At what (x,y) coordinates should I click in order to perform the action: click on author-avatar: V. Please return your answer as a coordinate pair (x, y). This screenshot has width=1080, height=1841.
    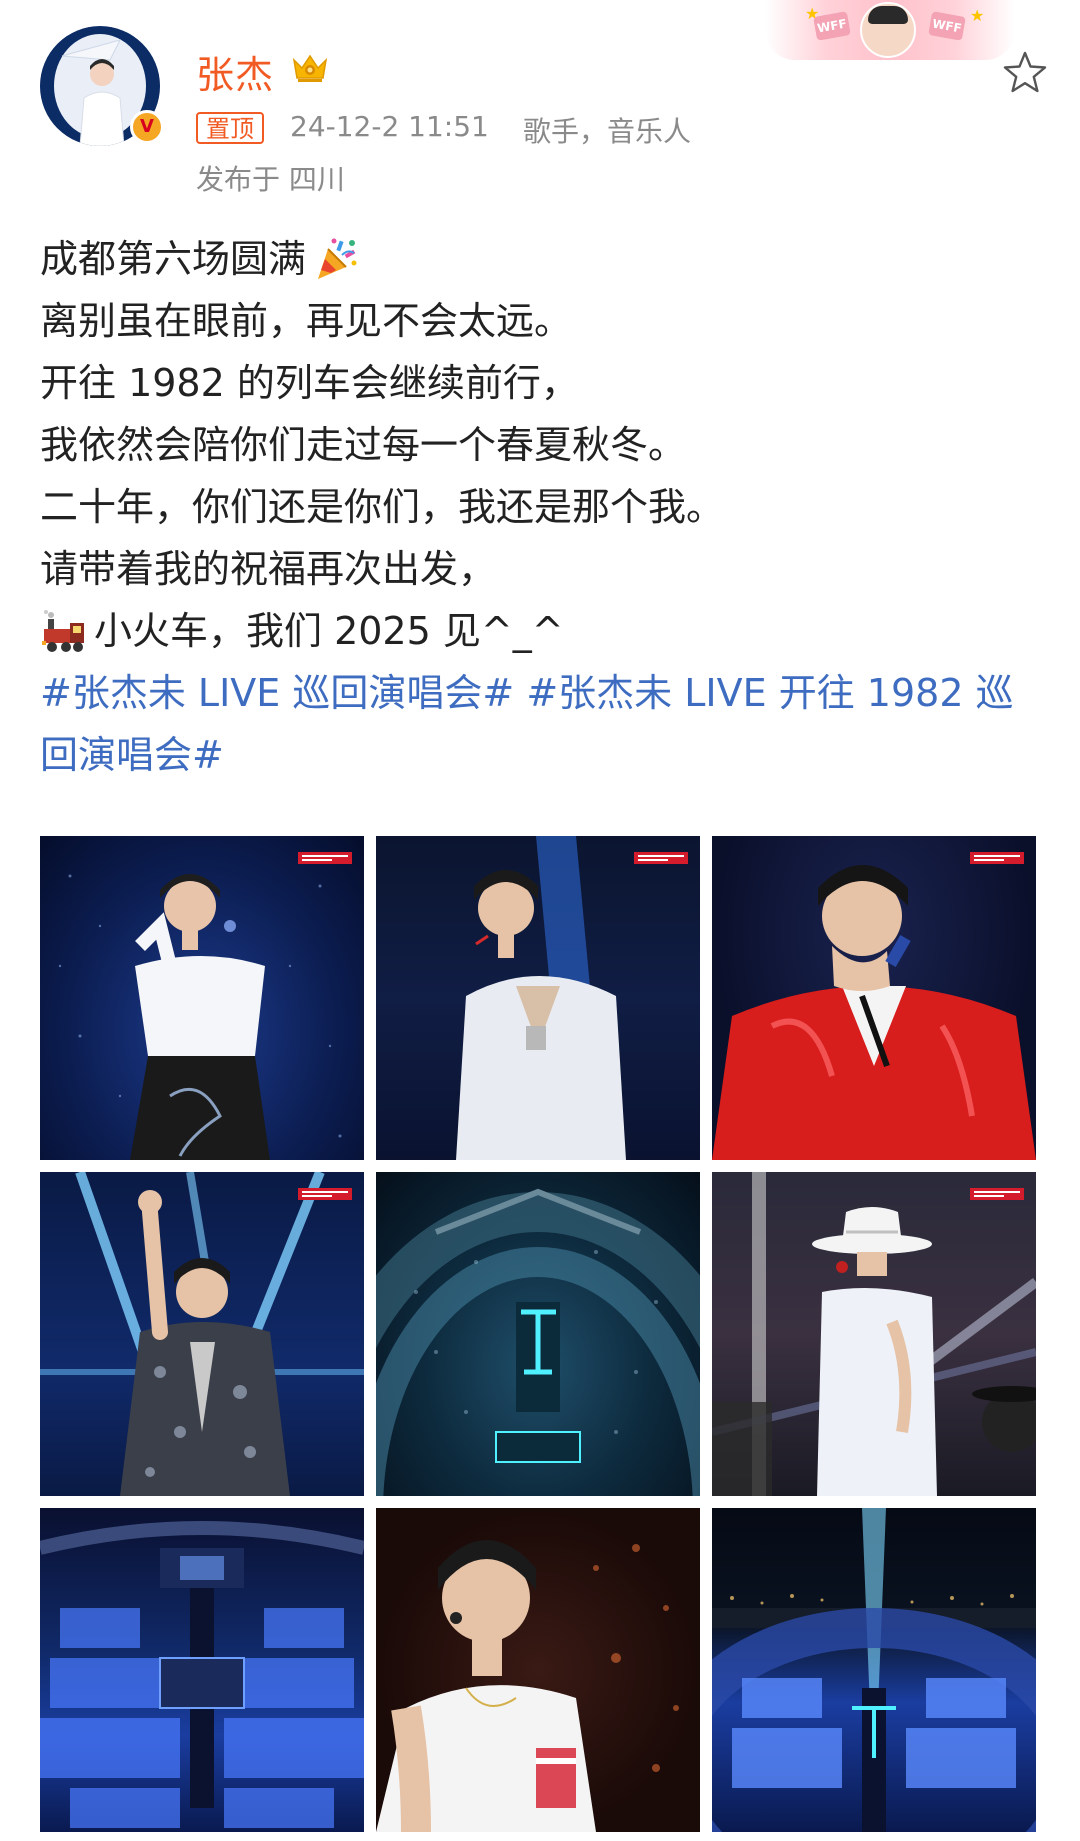
    Looking at the image, I should click on (102, 86).